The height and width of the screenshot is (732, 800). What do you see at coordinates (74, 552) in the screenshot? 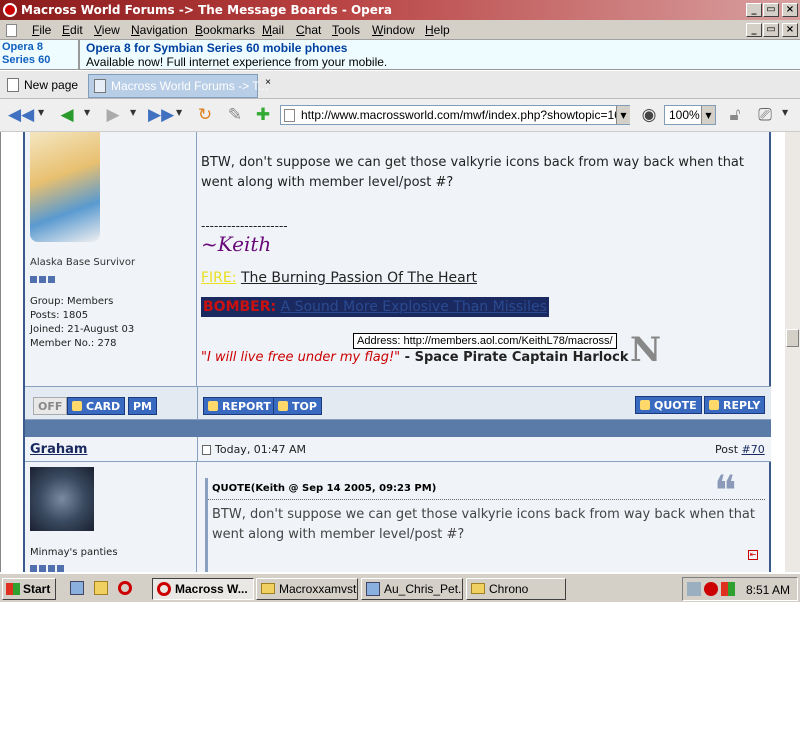
I see `post2-user-rank: Minmay's panties` at bounding box center [74, 552].